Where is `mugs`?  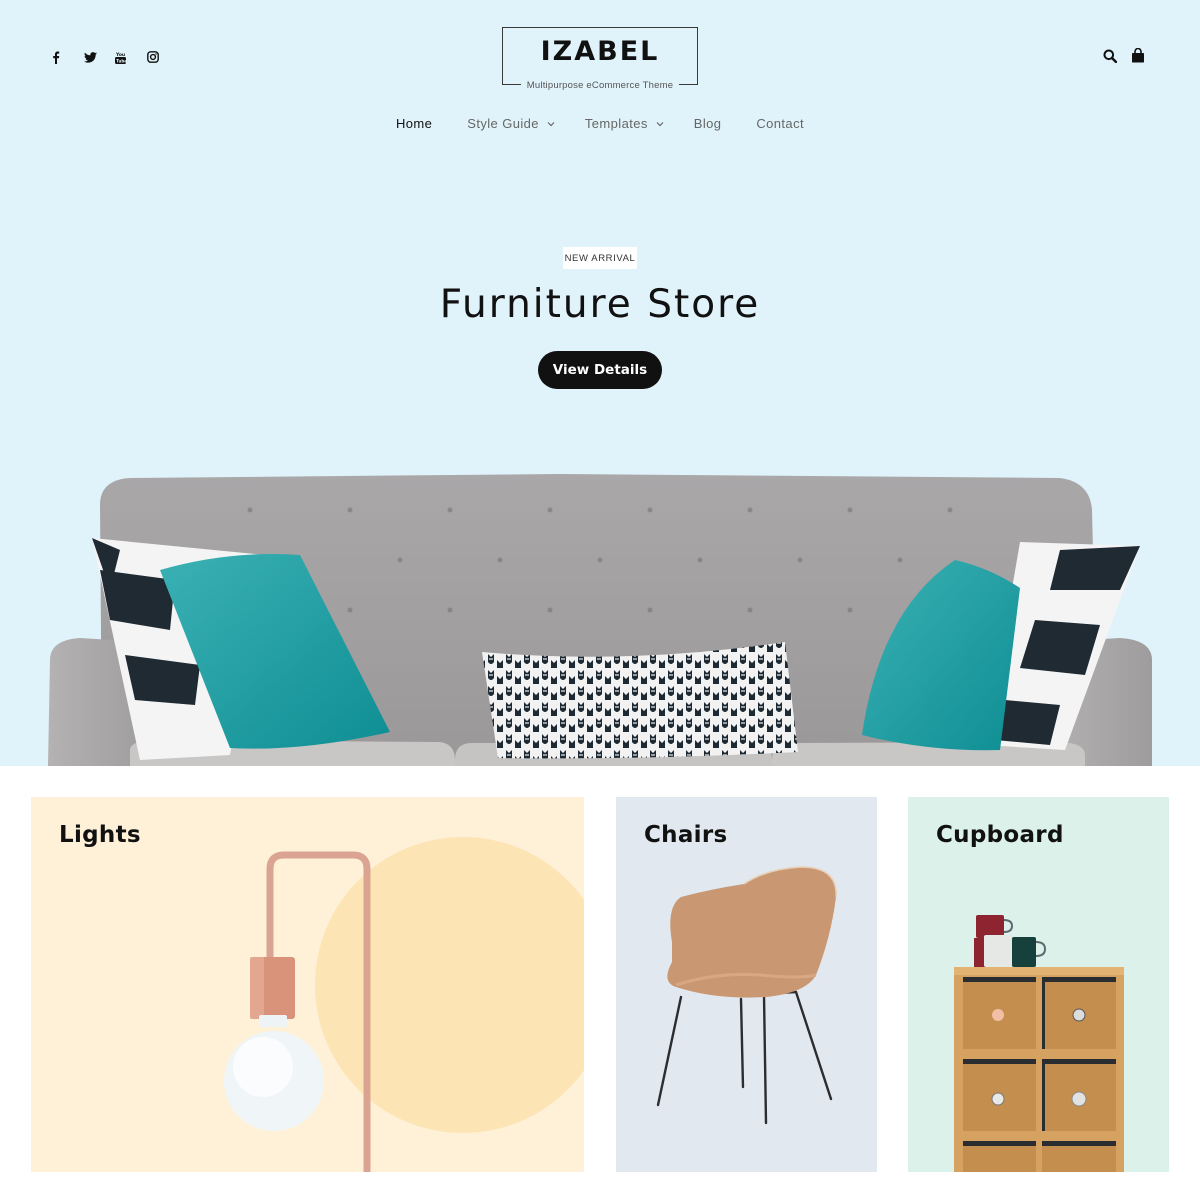 mugs is located at coordinates (1010, 941).